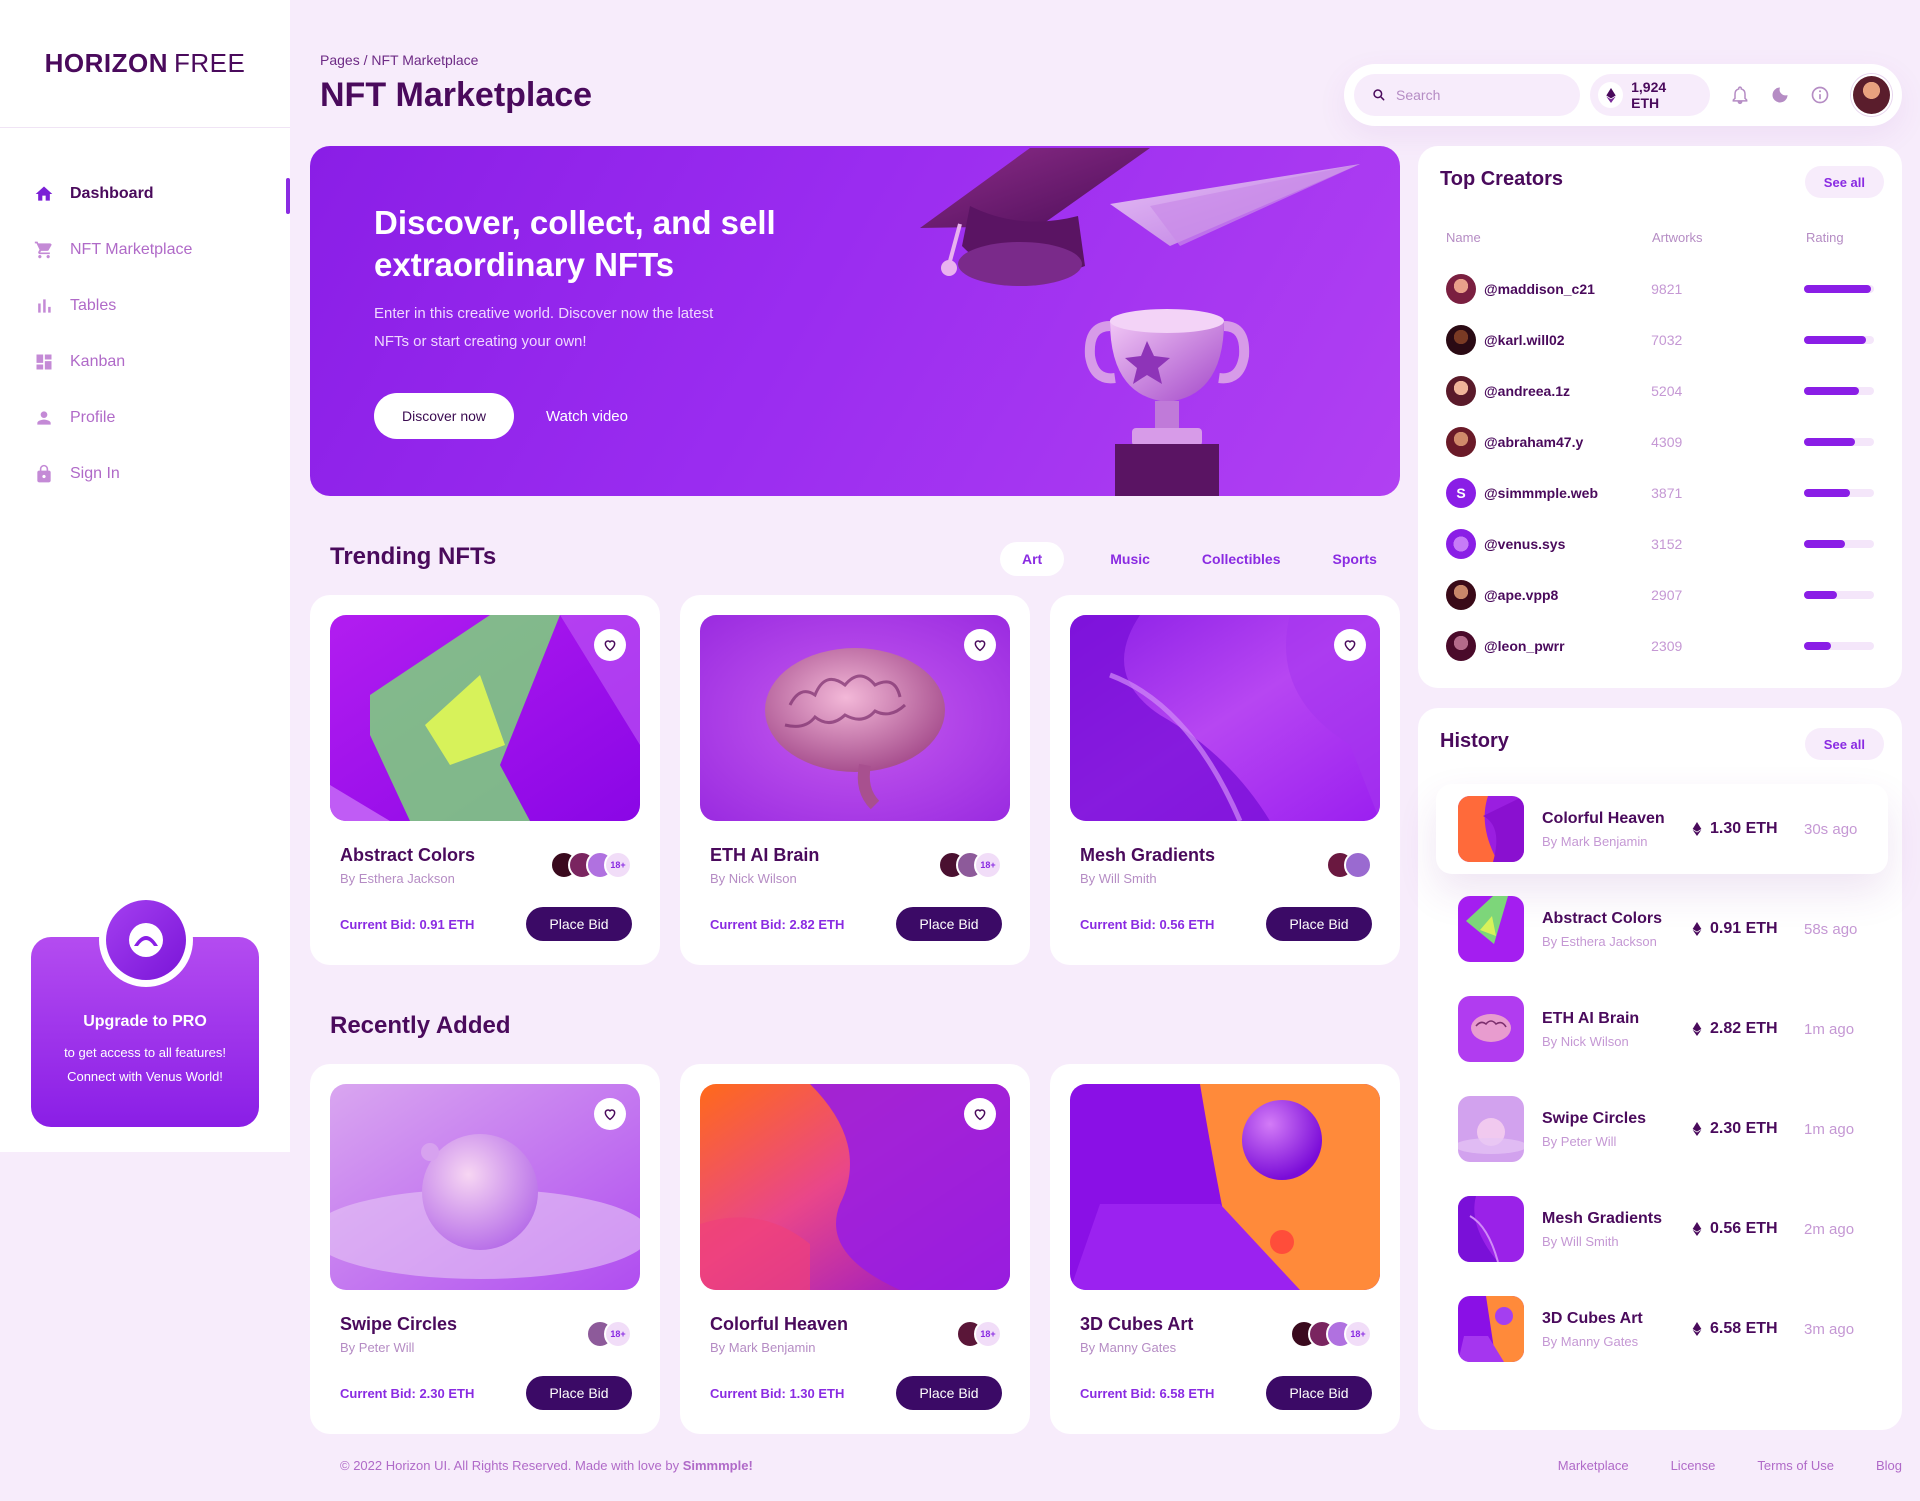  What do you see at coordinates (145, 194) in the screenshot?
I see `sidebar-item-dashboard: Dashboard` at bounding box center [145, 194].